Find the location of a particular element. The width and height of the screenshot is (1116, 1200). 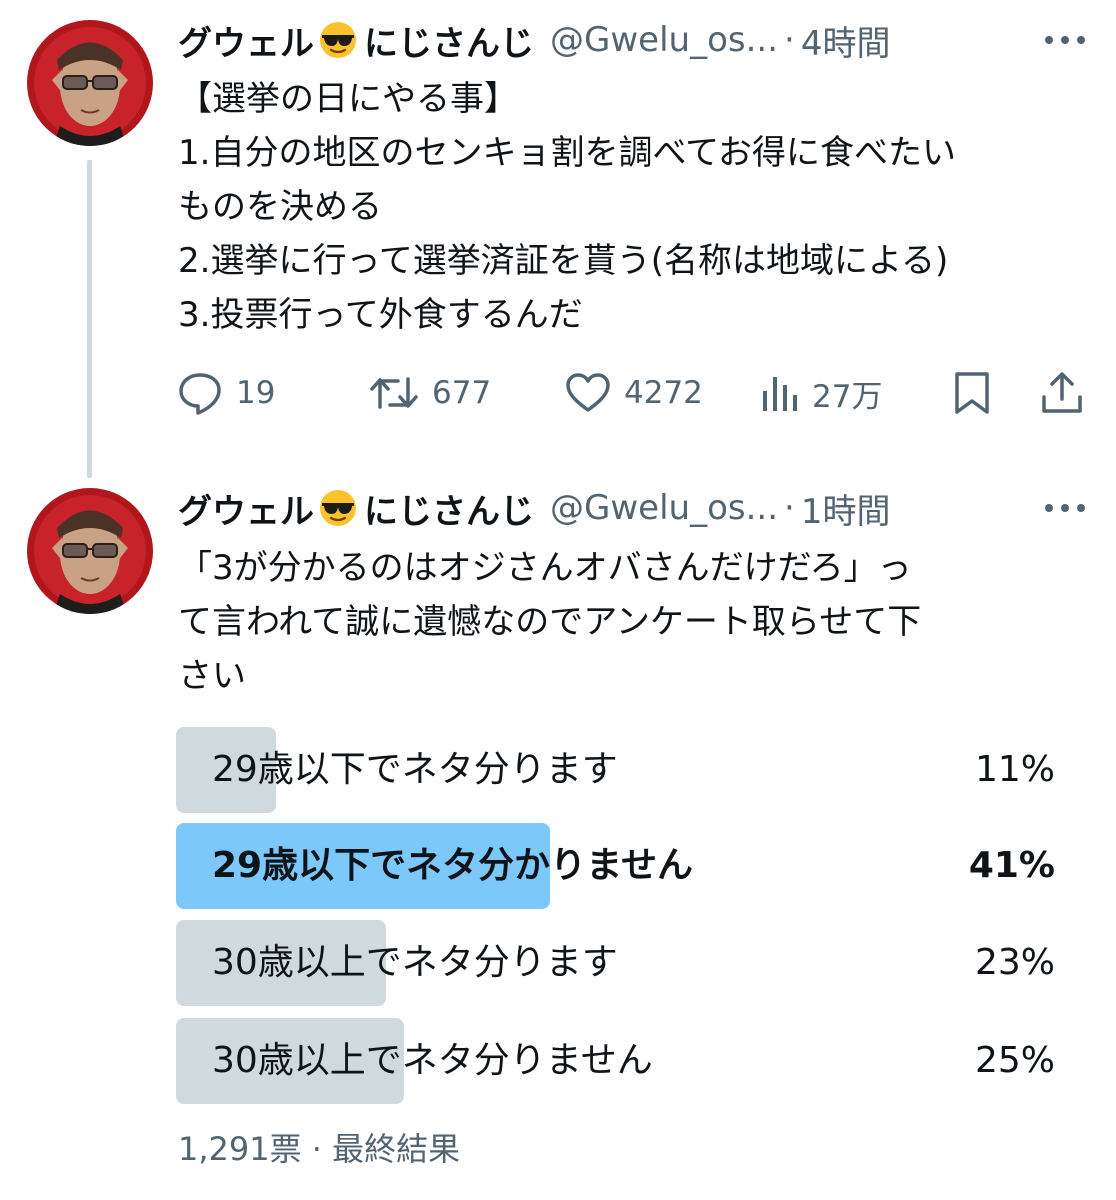

timestamp: 4時間 is located at coordinates (846, 40).